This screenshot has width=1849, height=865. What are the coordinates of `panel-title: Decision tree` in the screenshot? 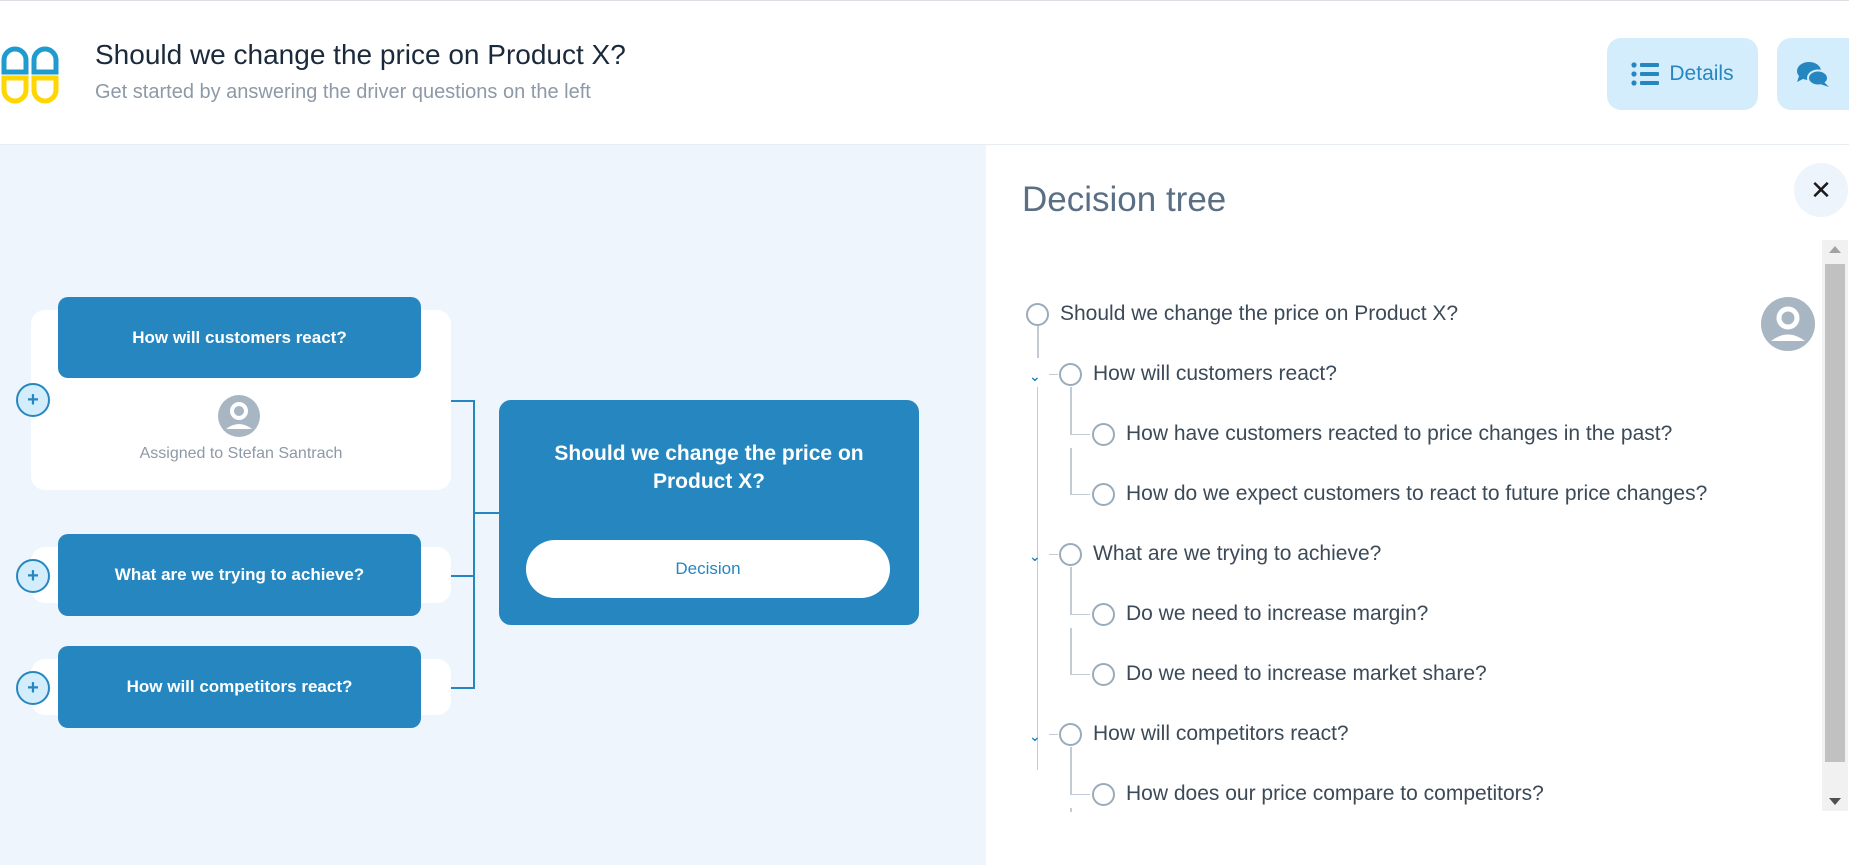 It's located at (1124, 199).